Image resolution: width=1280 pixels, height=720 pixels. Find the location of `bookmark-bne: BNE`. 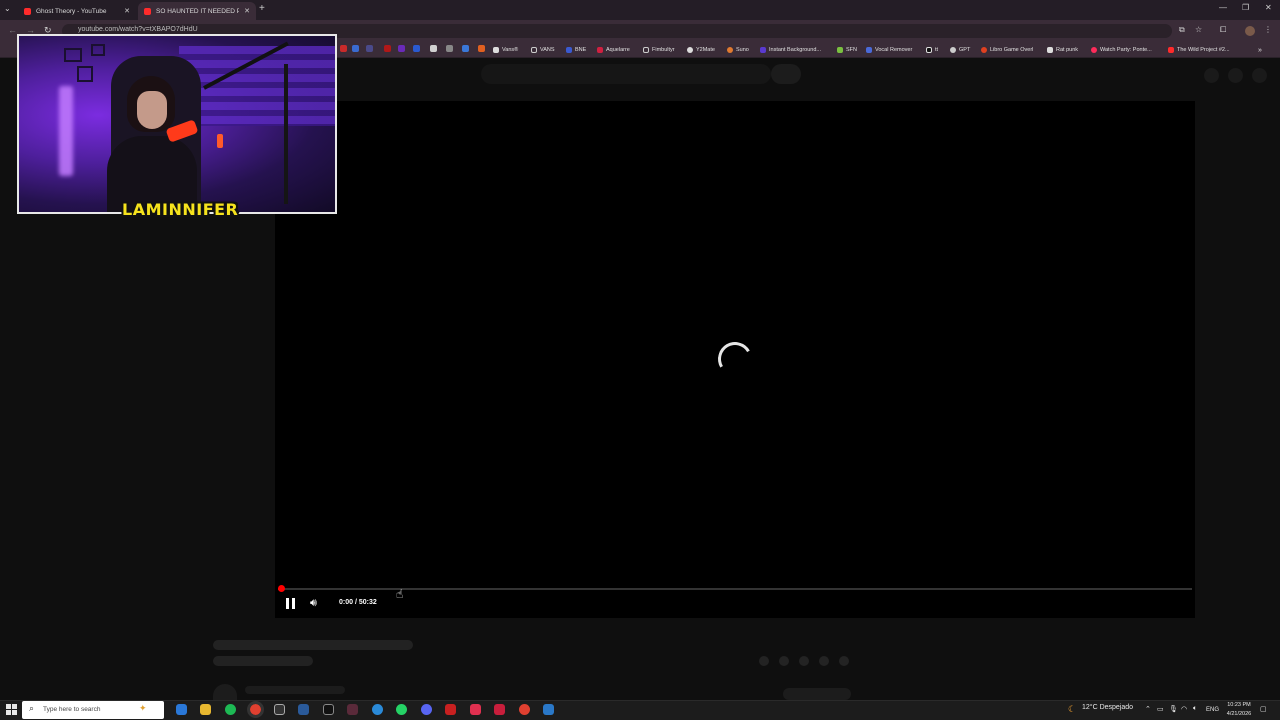

bookmark-bne: BNE is located at coordinates (576, 50).